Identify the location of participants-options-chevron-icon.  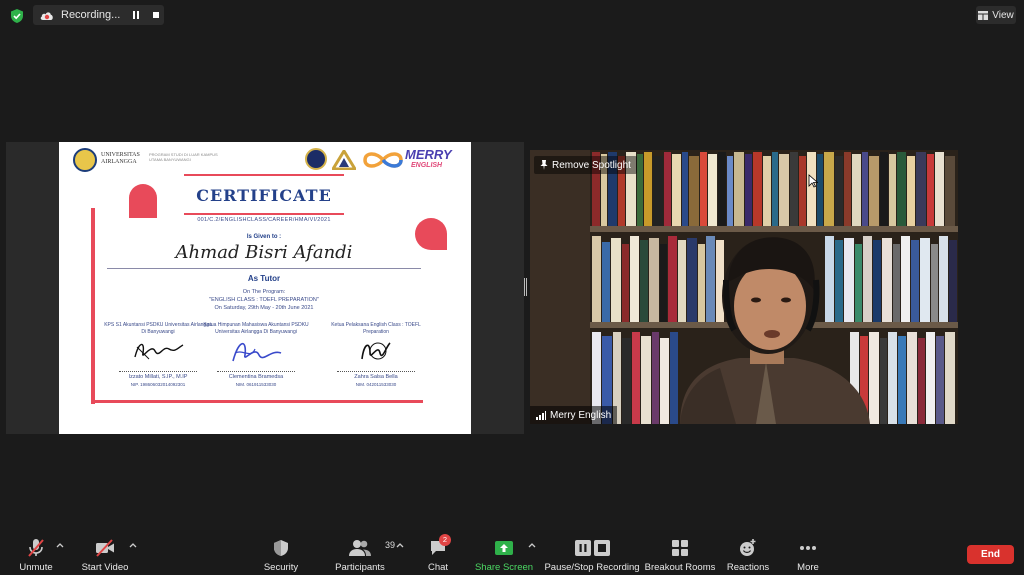
(400, 545).